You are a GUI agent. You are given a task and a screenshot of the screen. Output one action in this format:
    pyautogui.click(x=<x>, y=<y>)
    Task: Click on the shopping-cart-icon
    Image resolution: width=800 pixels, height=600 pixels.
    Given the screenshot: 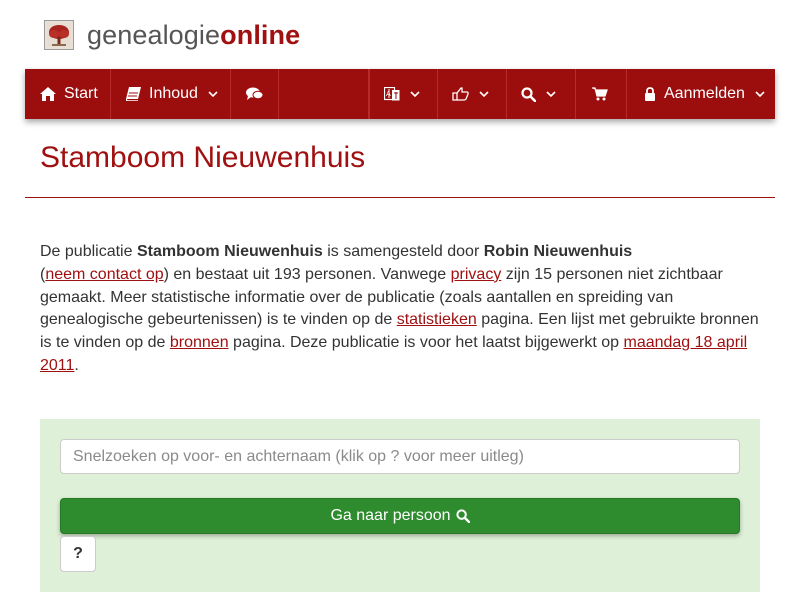 What is the action you would take?
    pyautogui.click(x=600, y=94)
    